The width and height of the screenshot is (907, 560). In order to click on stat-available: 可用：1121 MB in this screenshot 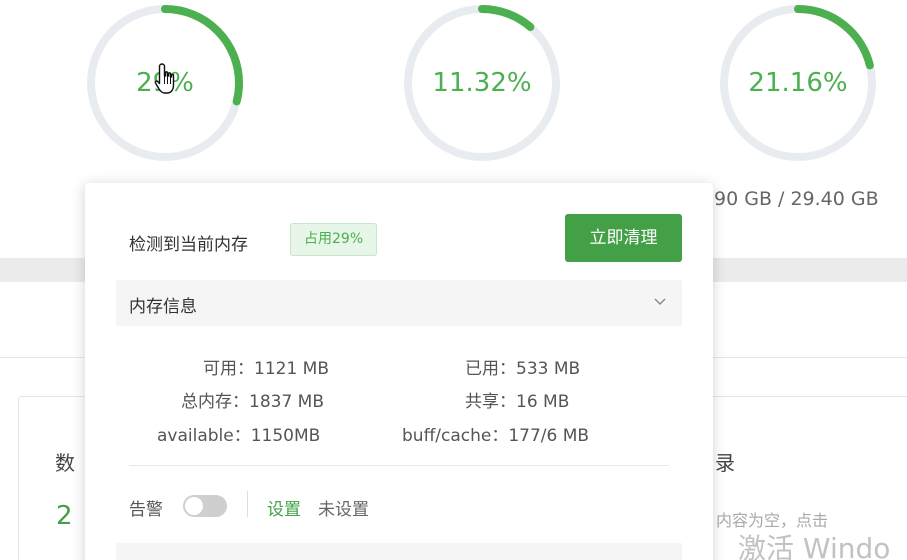, I will do `click(266, 369)`.